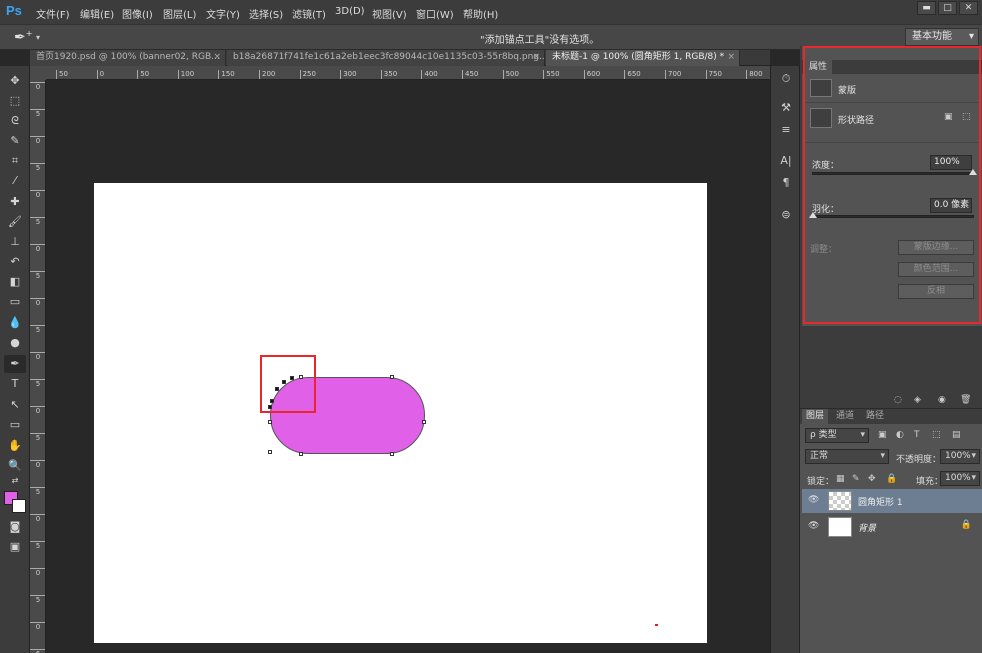  What do you see at coordinates (936, 435) in the screenshot?
I see `filter-shape-icon: ⬚` at bounding box center [936, 435].